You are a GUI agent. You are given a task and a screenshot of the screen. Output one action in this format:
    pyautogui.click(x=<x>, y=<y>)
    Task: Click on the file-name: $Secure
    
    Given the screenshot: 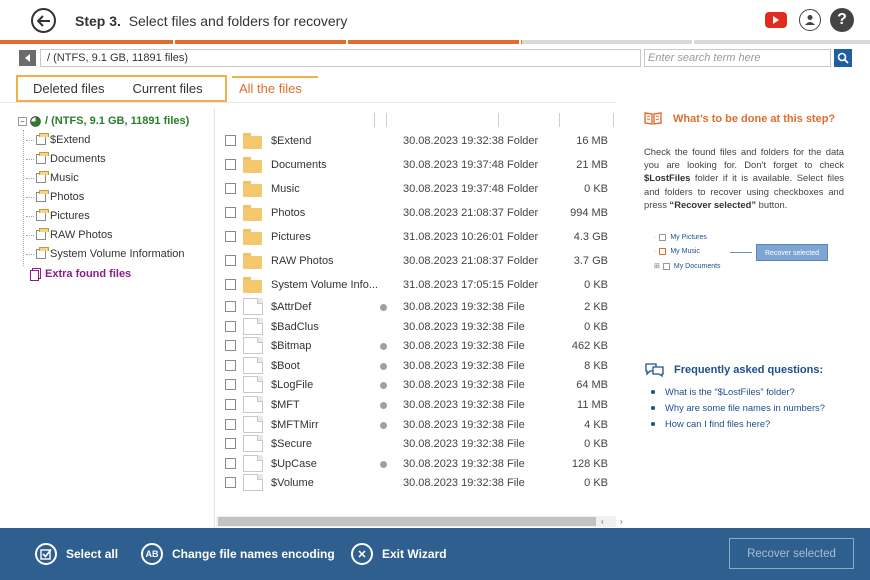 What is the action you would take?
    pyautogui.click(x=291, y=444)
    